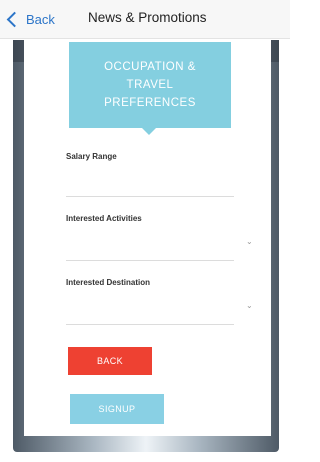 Image resolution: width=320 pixels, height=462 pixels. What do you see at coordinates (150, 324) in the screenshot?
I see `interested-destination-select` at bounding box center [150, 324].